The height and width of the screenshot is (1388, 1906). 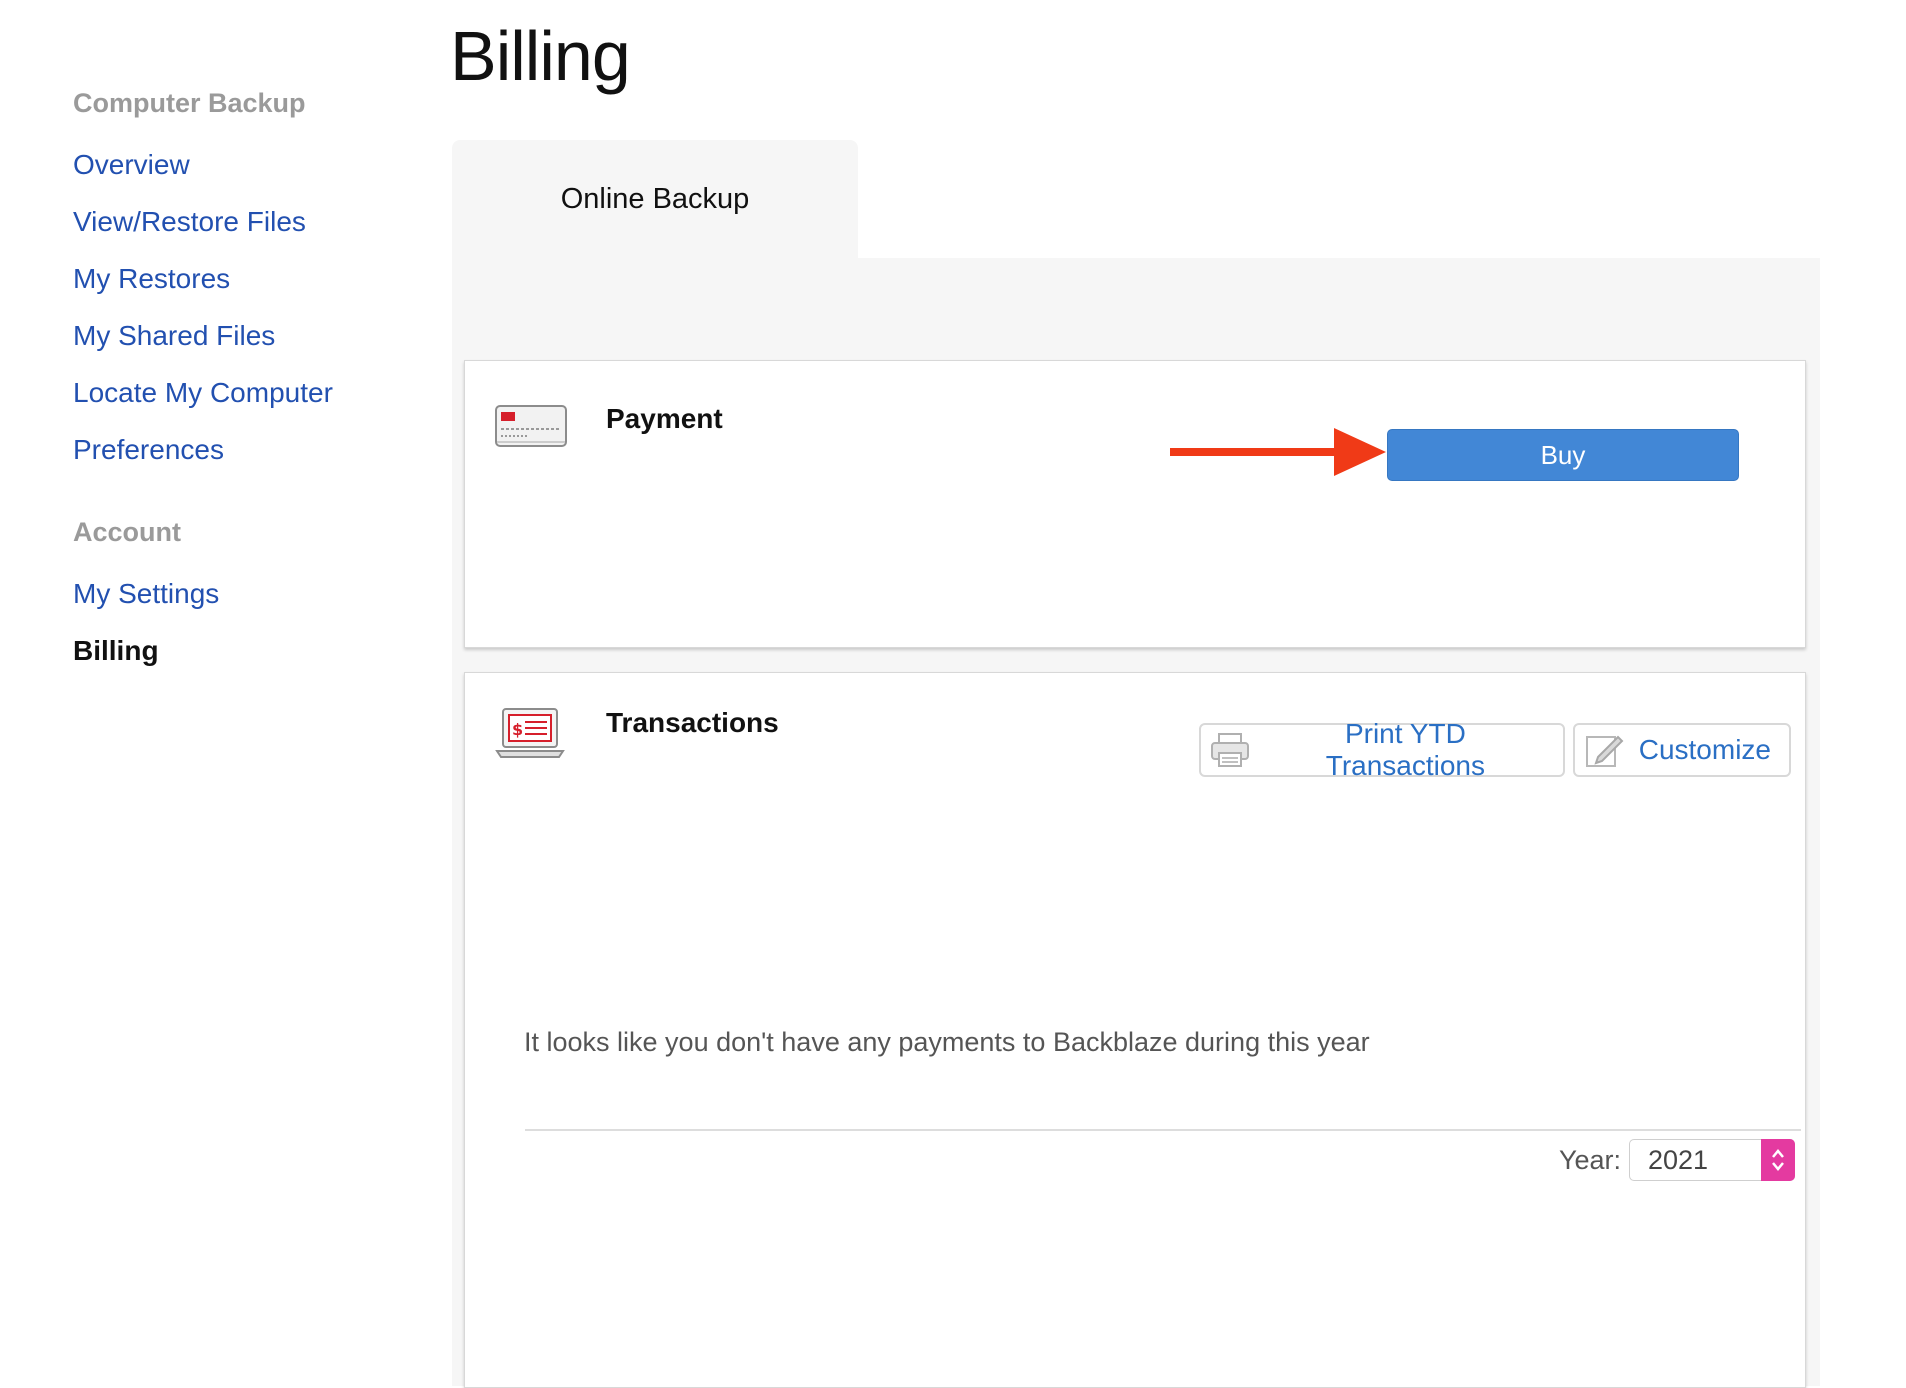 What do you see at coordinates (243, 622) in the screenshot?
I see `sidebar-list: My Settings Billing` at bounding box center [243, 622].